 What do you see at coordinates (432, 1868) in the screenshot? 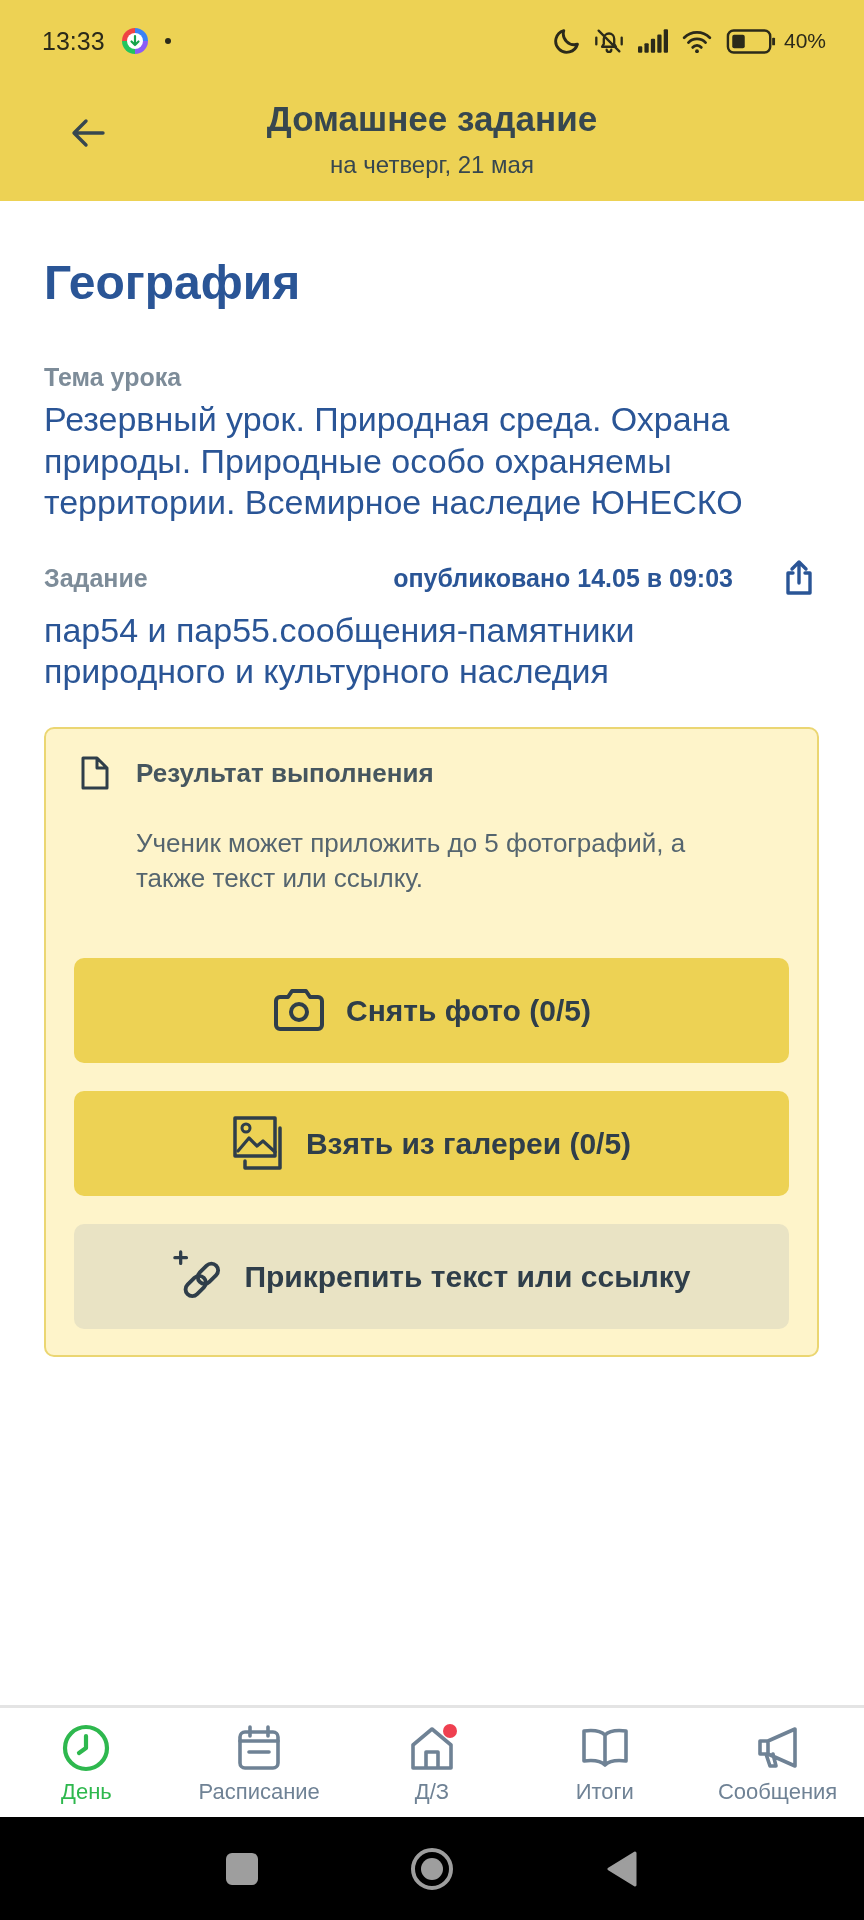
I see `home-icon` at bounding box center [432, 1868].